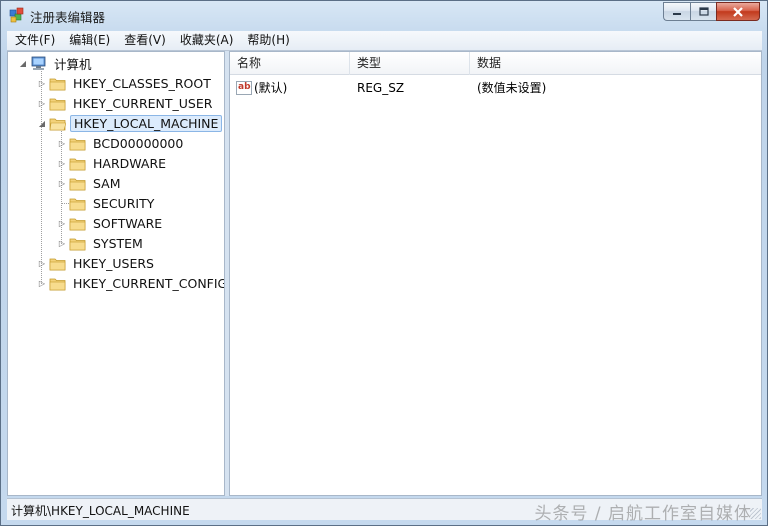 This screenshot has height=526, width=768. Describe the element at coordinates (384, 15) in the screenshot. I see `title-bar: 注册表编辑器` at that location.